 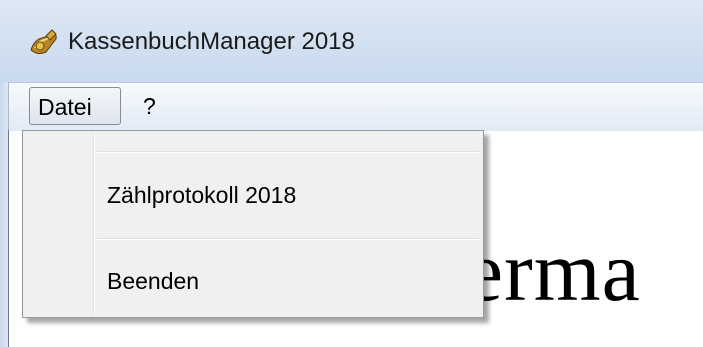 What do you see at coordinates (153, 281) in the screenshot?
I see `menu-item-beenden: Beenden` at bounding box center [153, 281].